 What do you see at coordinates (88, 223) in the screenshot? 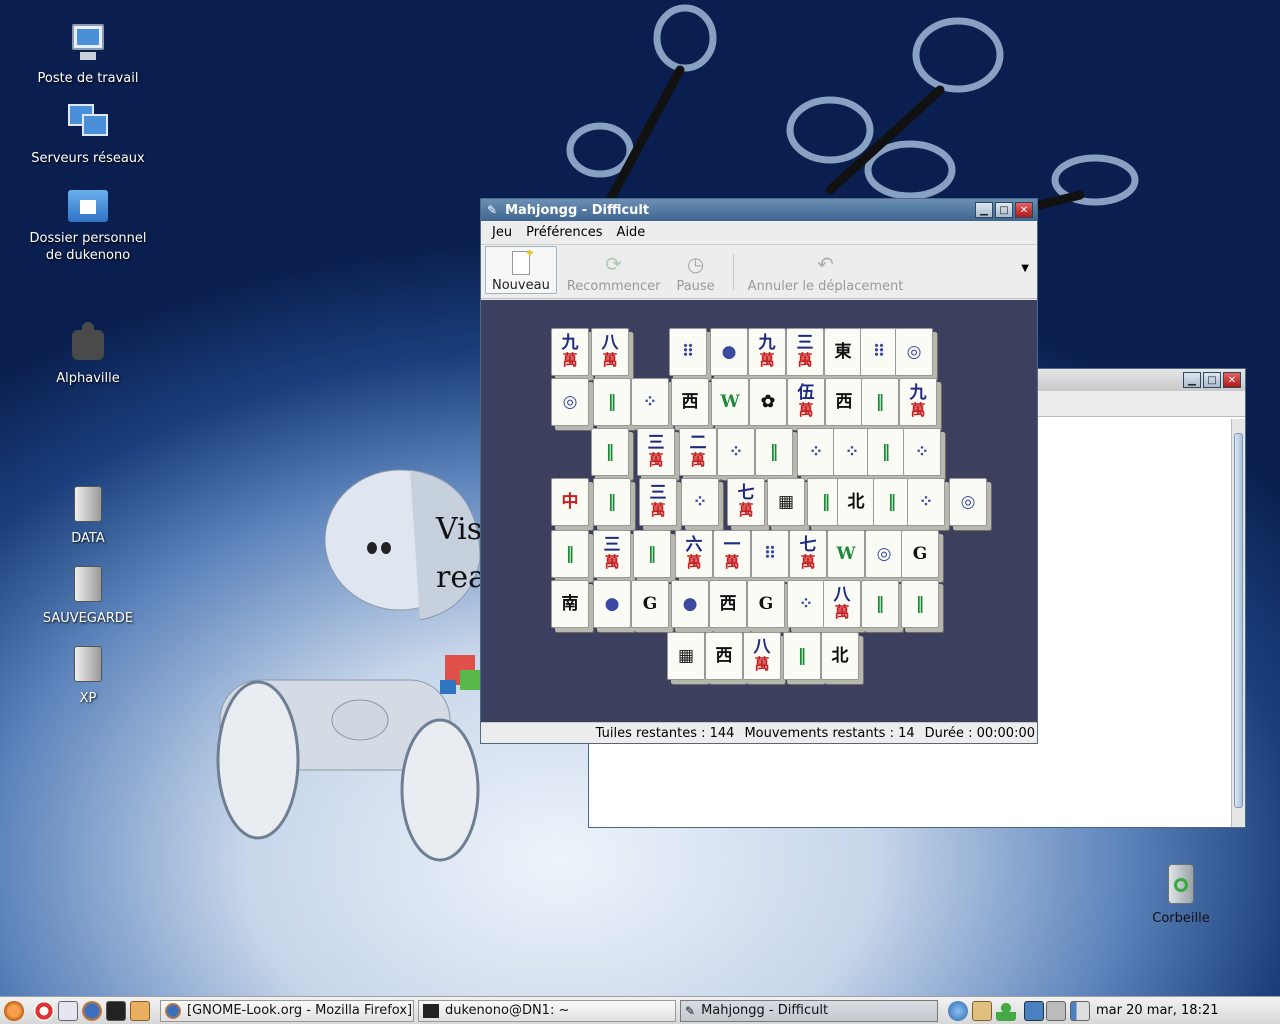
I see `desktop-icon-dossier-personnel: Dossier personnel de dukenono` at bounding box center [88, 223].